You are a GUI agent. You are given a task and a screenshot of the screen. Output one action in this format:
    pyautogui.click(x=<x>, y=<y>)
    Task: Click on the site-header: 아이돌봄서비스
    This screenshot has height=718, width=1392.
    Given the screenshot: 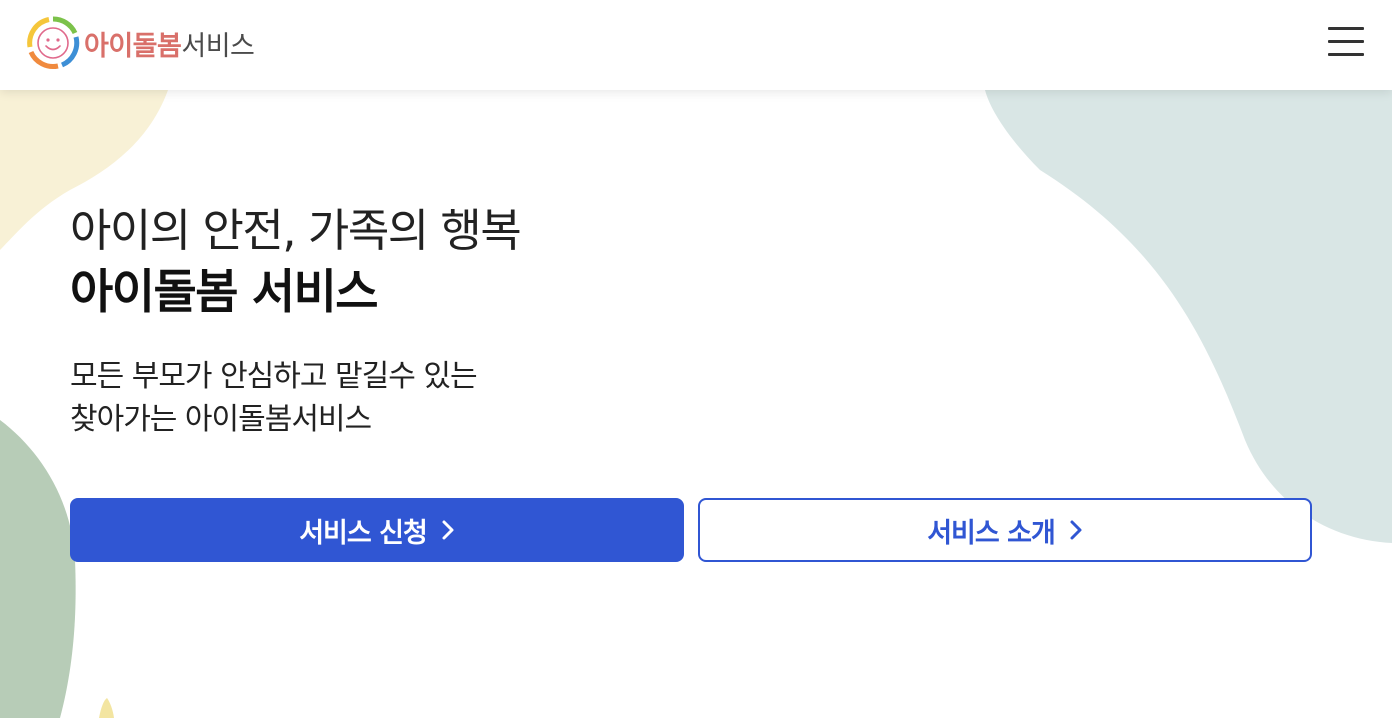 What is the action you would take?
    pyautogui.click(x=696, y=45)
    